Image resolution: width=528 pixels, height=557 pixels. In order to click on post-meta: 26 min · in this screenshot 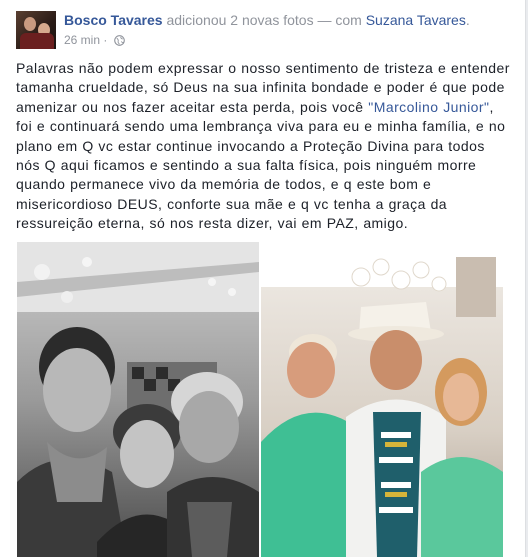, I will do `click(94, 41)`.